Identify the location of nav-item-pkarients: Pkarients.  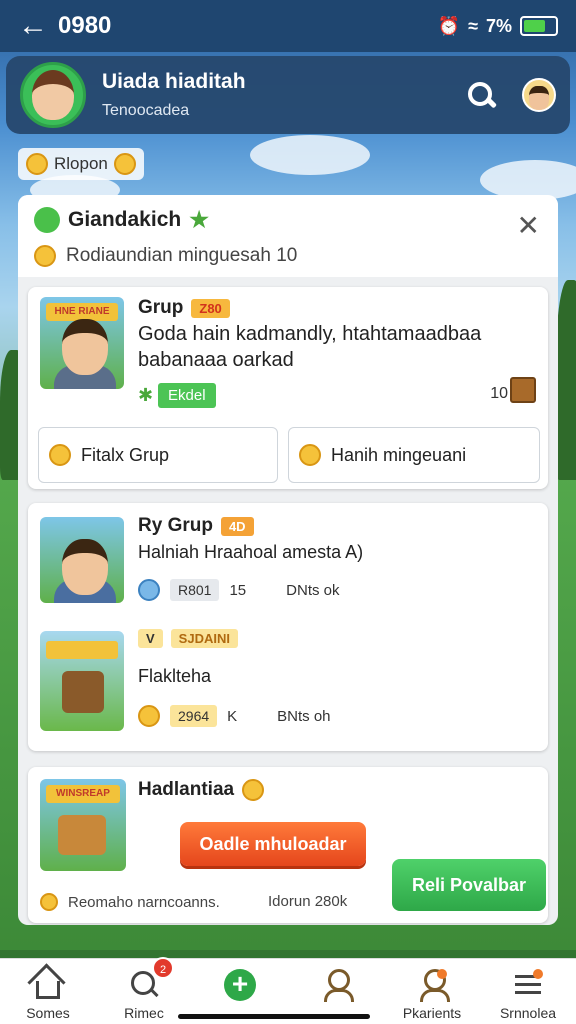
(432, 991).